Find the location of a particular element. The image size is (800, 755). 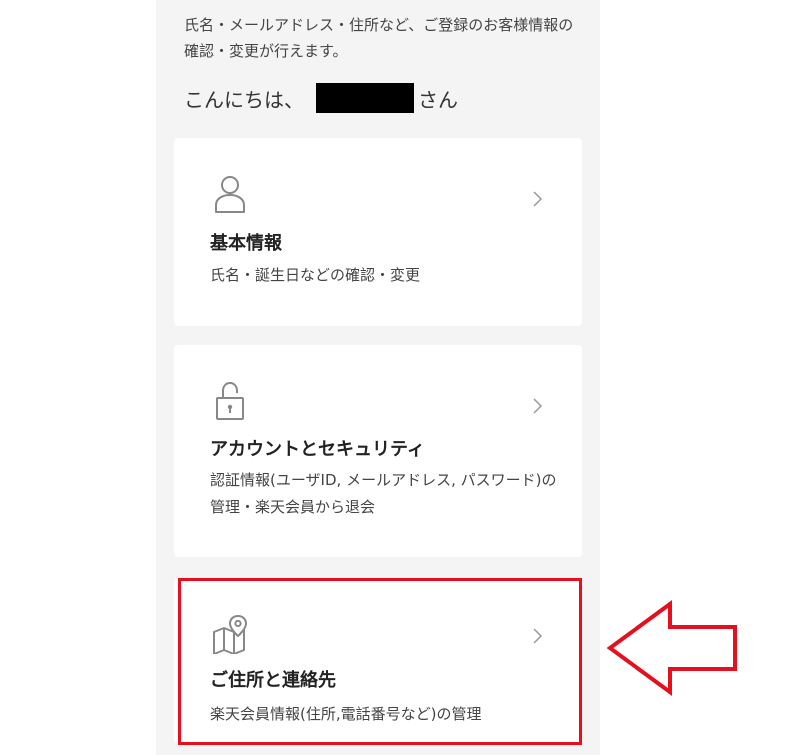

basic-info-card: 基本情報 氏名・誕生日などの確認・変更 is located at coordinates (378, 232).